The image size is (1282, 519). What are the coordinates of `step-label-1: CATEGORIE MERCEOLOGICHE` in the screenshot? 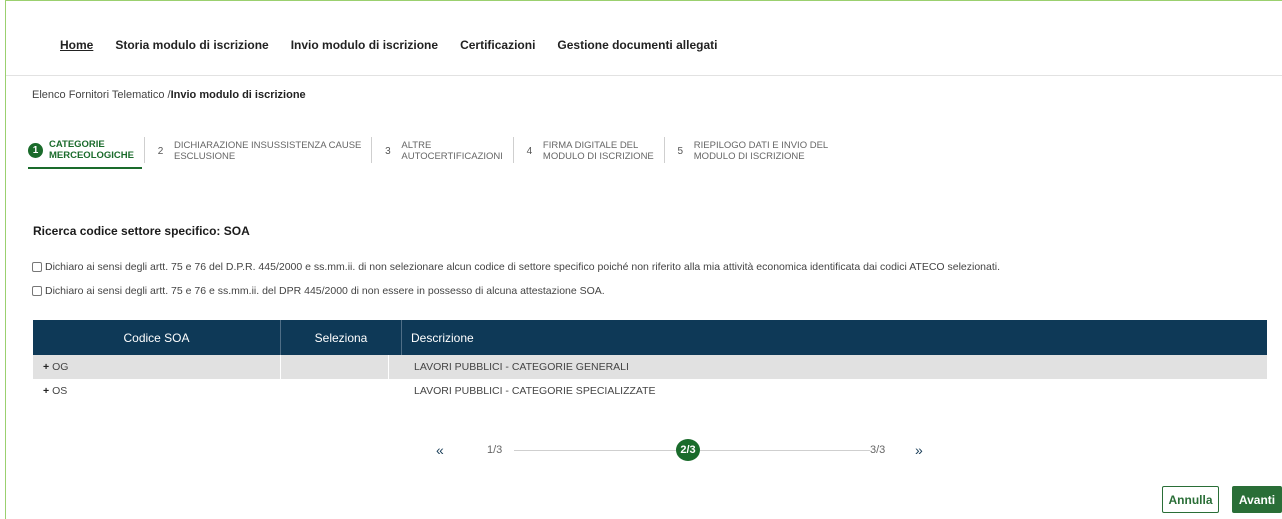 It's located at (91, 150).